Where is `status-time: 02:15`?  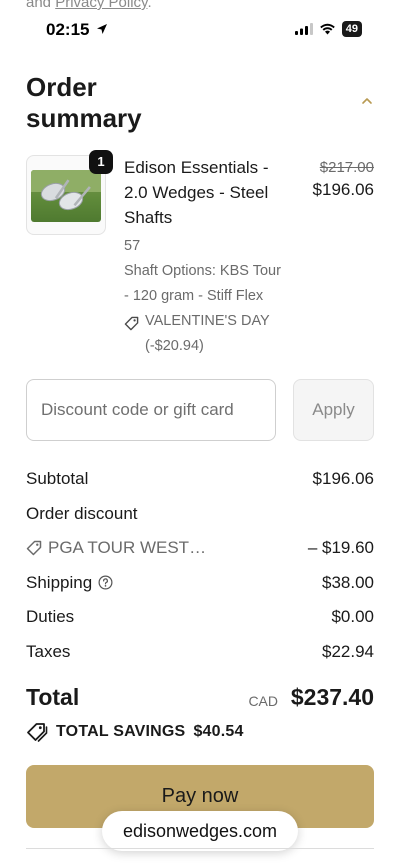 status-time: 02:15 is located at coordinates (77, 30).